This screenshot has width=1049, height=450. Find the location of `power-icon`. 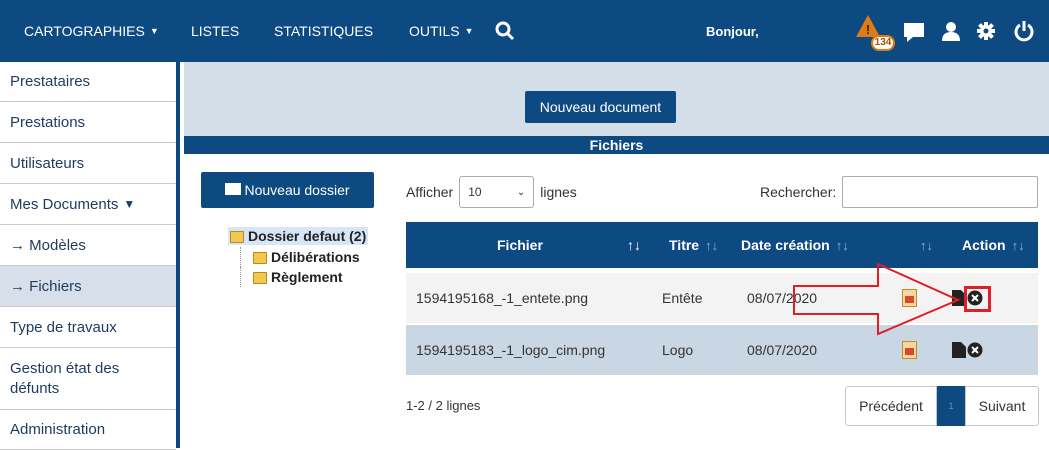

power-icon is located at coordinates (1024, 31).